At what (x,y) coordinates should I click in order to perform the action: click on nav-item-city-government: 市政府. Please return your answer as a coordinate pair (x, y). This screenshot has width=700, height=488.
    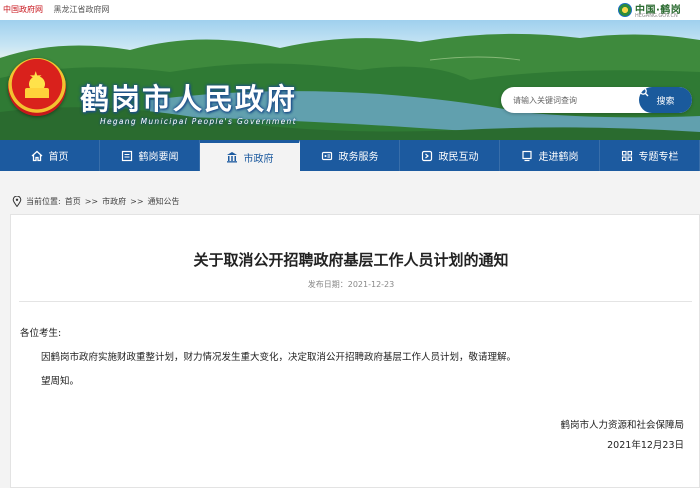
    Looking at the image, I should click on (250, 155).